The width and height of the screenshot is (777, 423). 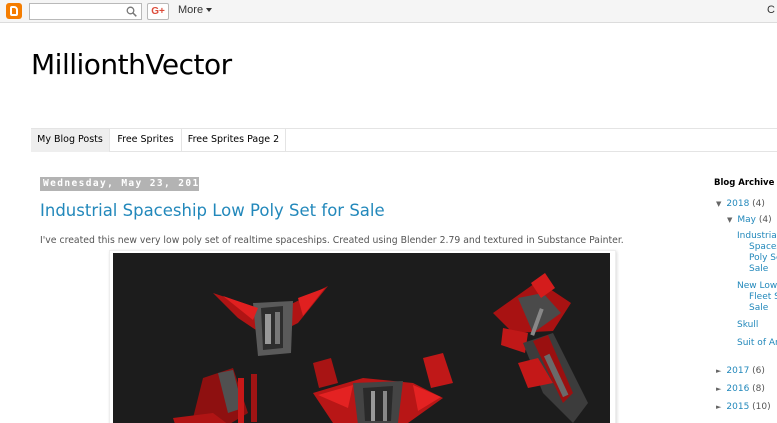 I want to click on blogger-navbar: G+ More C, so click(x=388, y=11).